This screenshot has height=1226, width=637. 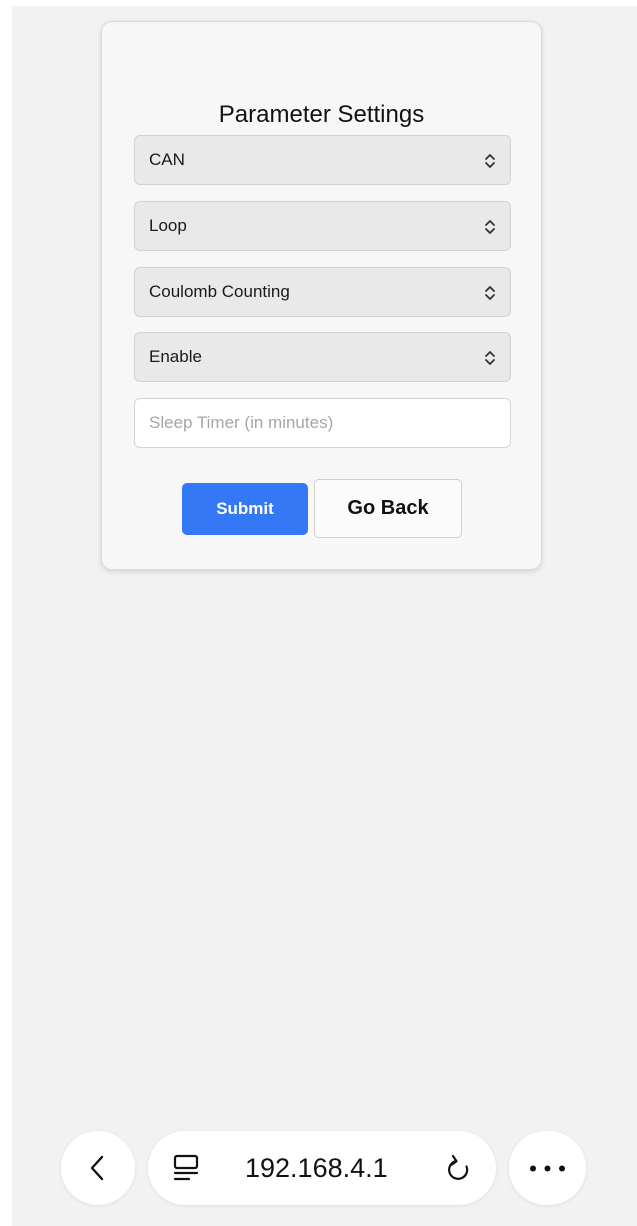 What do you see at coordinates (168, 225) in the screenshot?
I see `select-value: Loop` at bounding box center [168, 225].